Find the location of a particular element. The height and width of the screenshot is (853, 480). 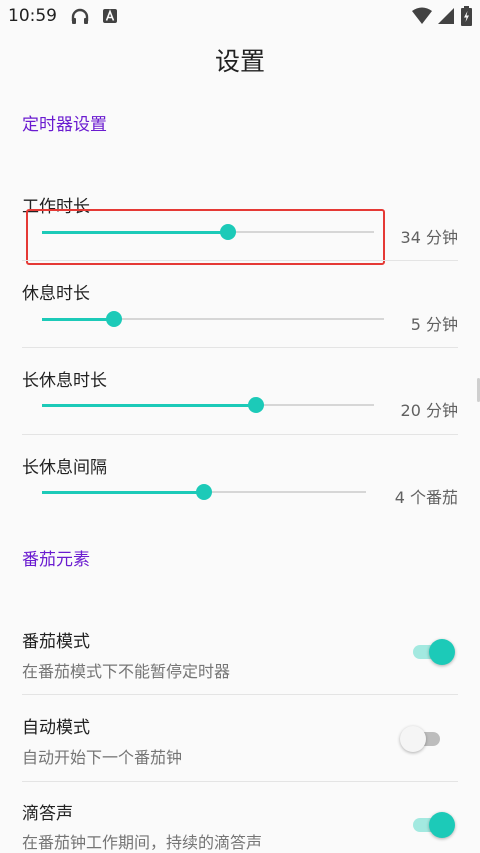

signal-icon is located at coordinates (446, 18).